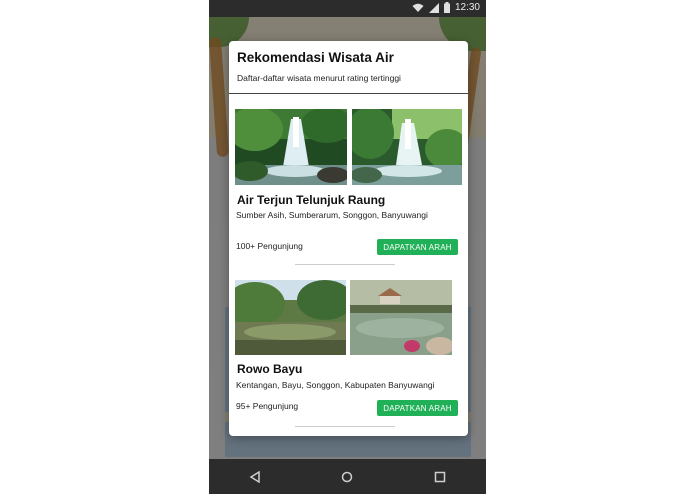  What do you see at coordinates (467, 7) in the screenshot?
I see `status-time: 12:30` at bounding box center [467, 7].